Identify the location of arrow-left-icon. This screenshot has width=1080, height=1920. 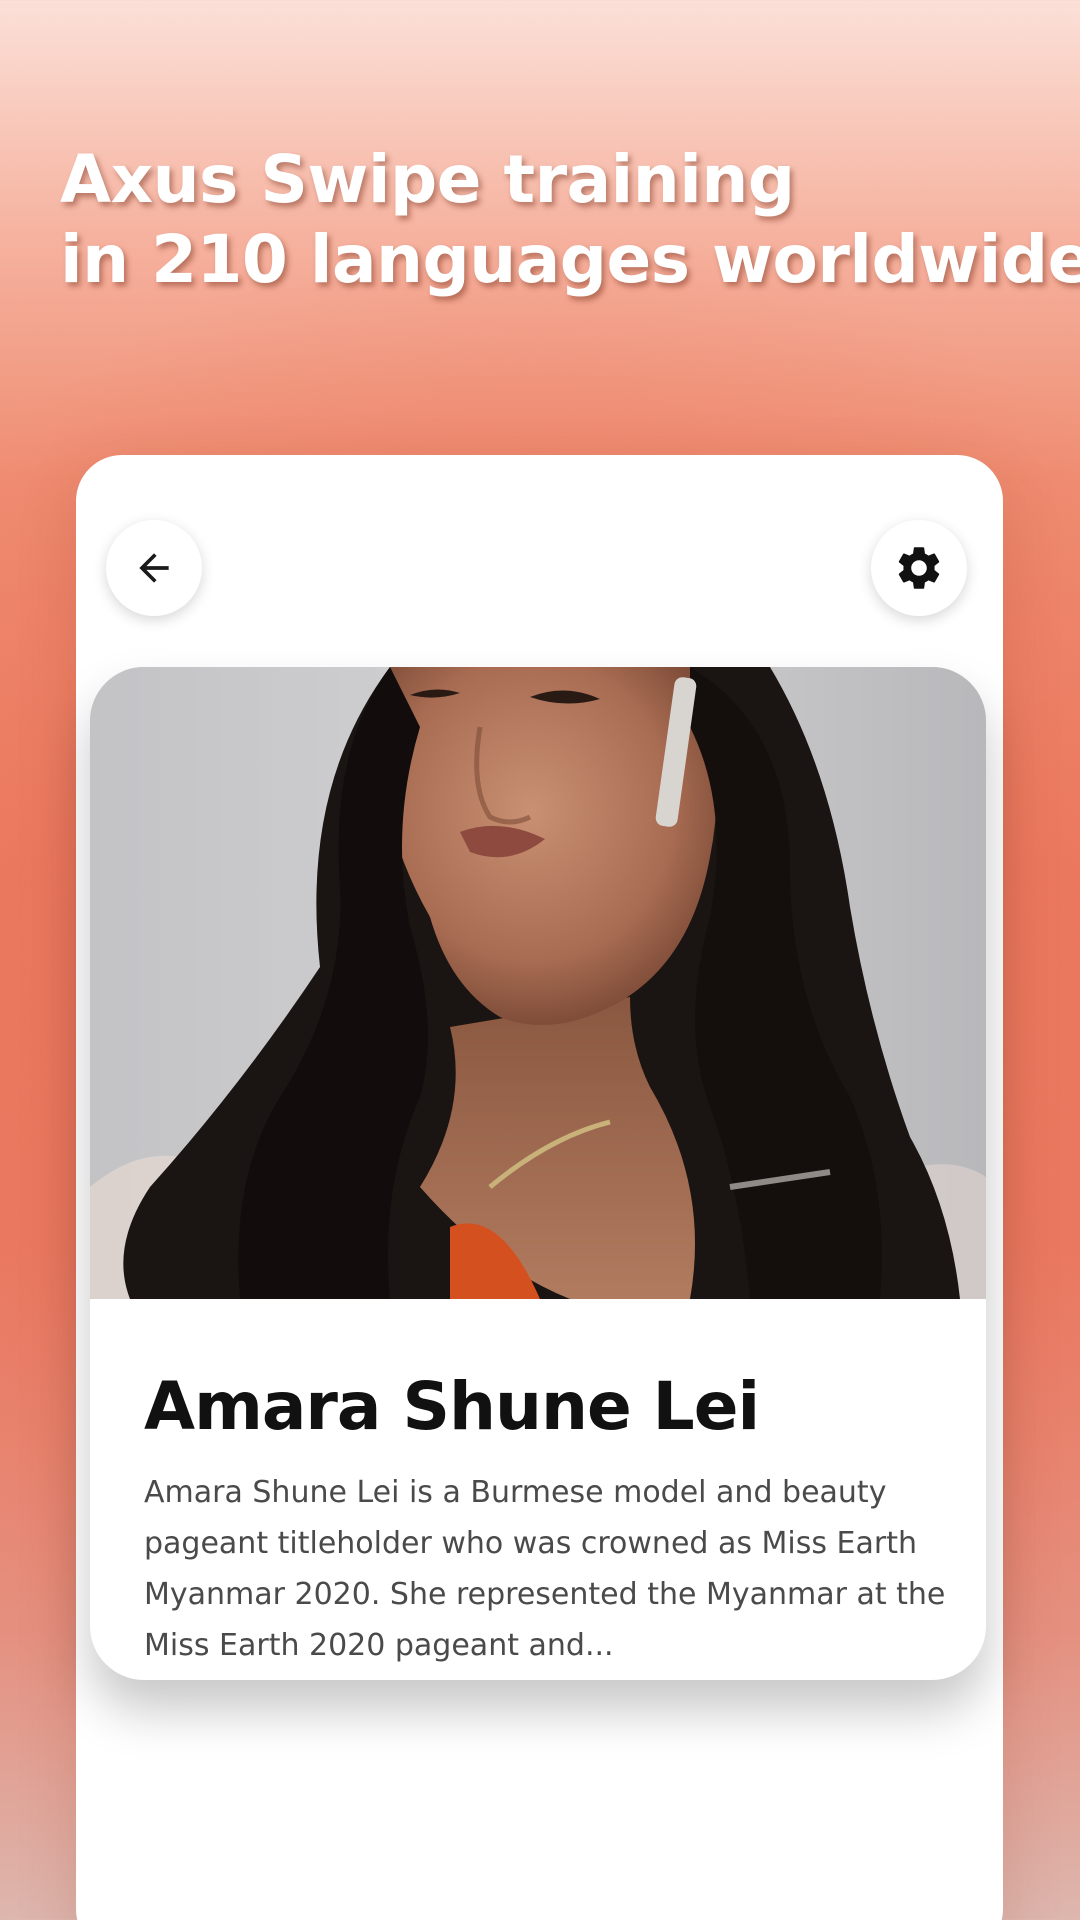
(154, 568).